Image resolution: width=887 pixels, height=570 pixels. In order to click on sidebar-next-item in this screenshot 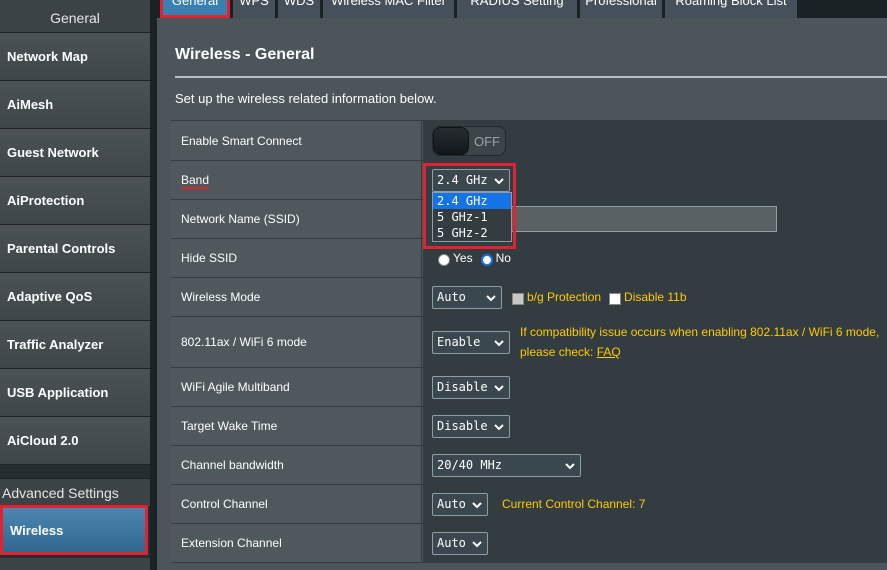, I will do `click(75, 564)`.